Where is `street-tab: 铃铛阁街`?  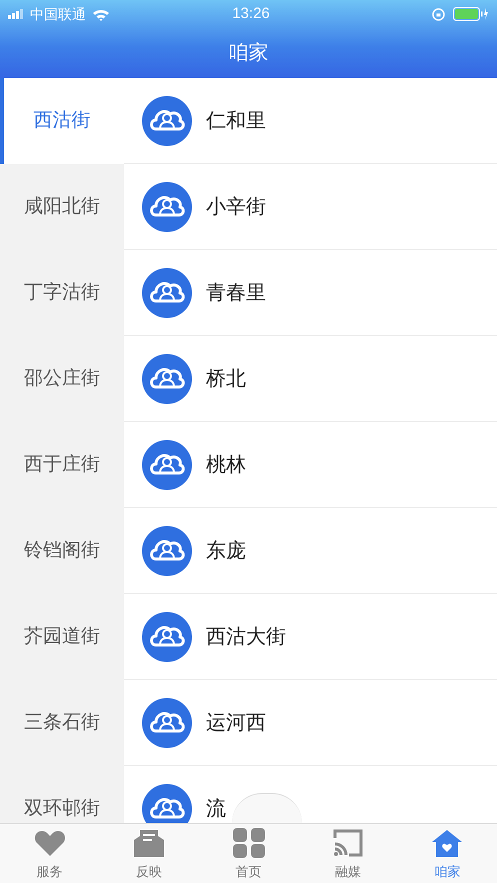 street-tab: 铃铛阁街 is located at coordinates (62, 551).